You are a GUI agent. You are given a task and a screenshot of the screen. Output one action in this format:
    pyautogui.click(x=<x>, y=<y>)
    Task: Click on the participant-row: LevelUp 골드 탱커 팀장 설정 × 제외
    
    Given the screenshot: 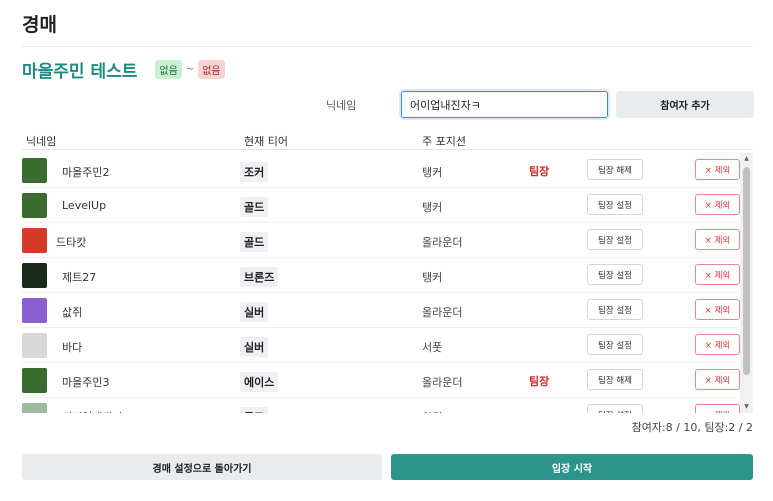 What is the action you would take?
    pyautogui.click(x=381, y=205)
    